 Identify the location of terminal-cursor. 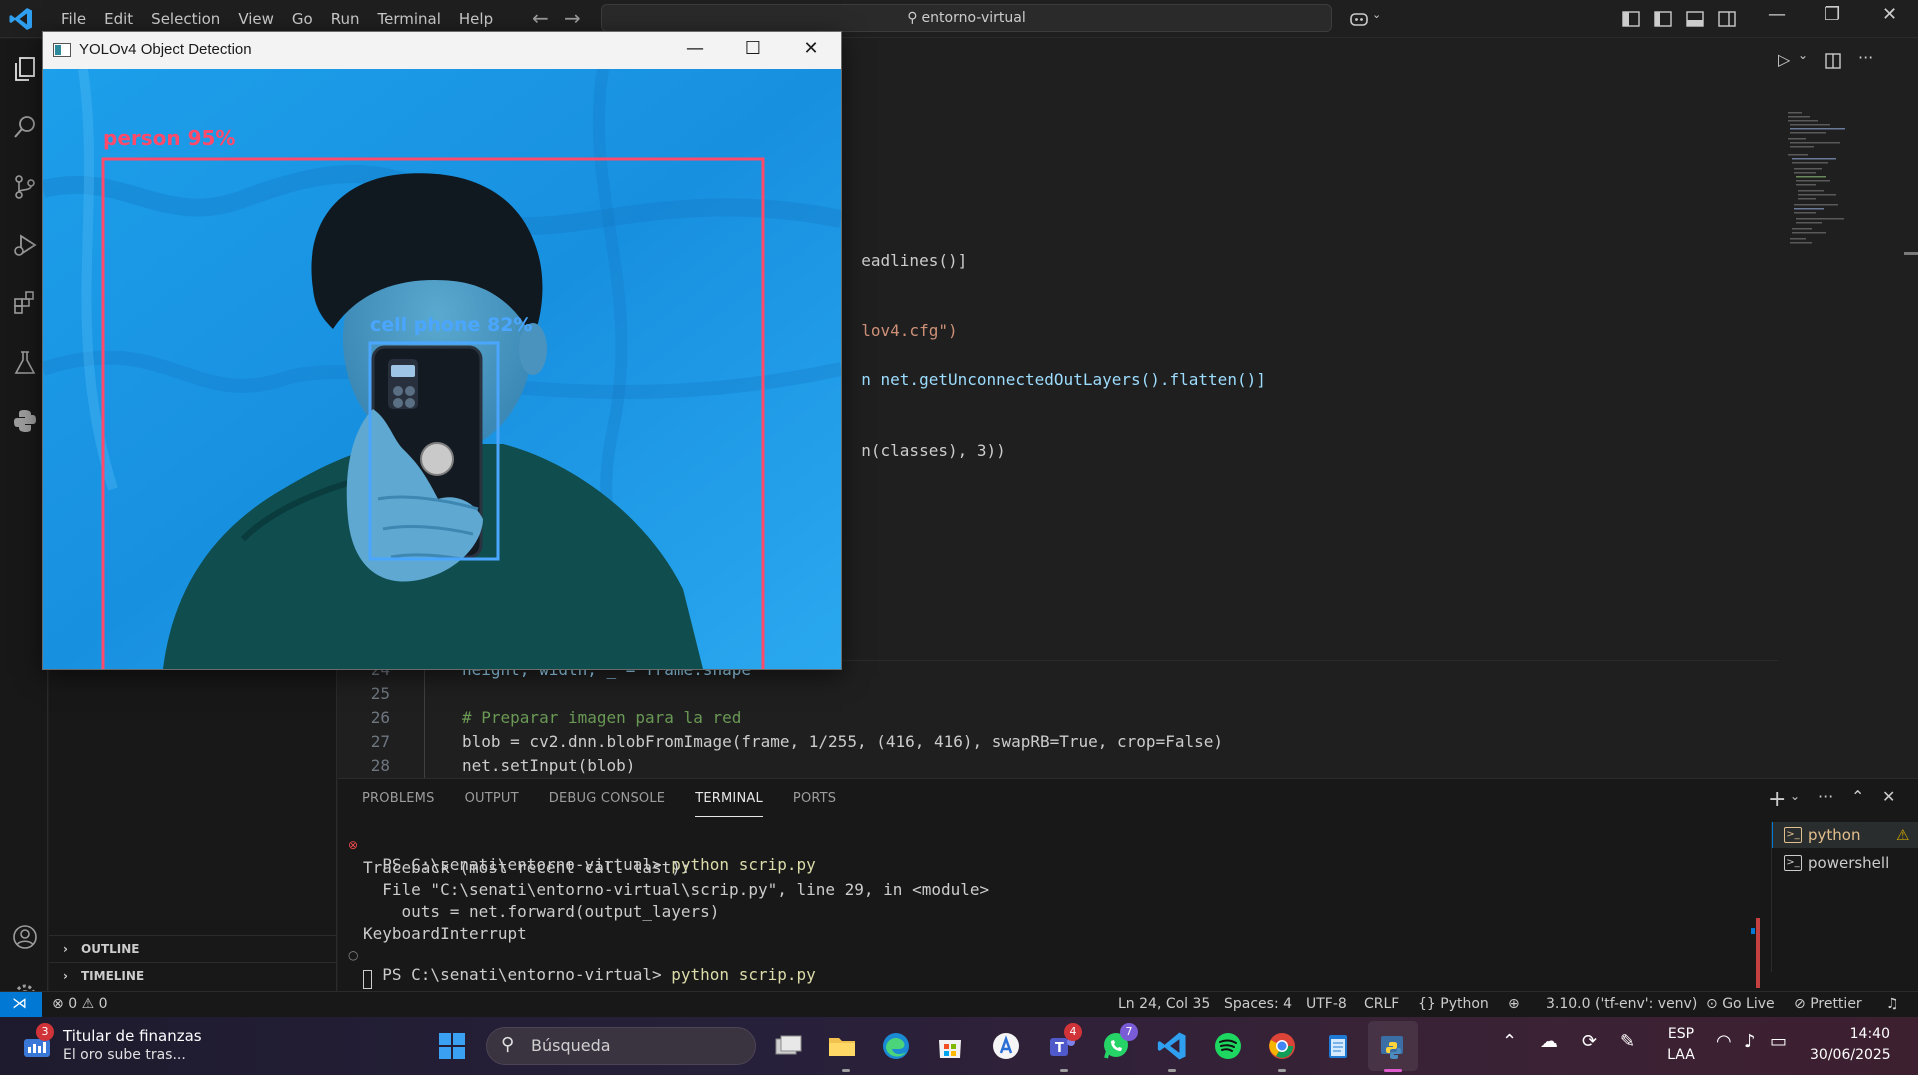
(367, 979).